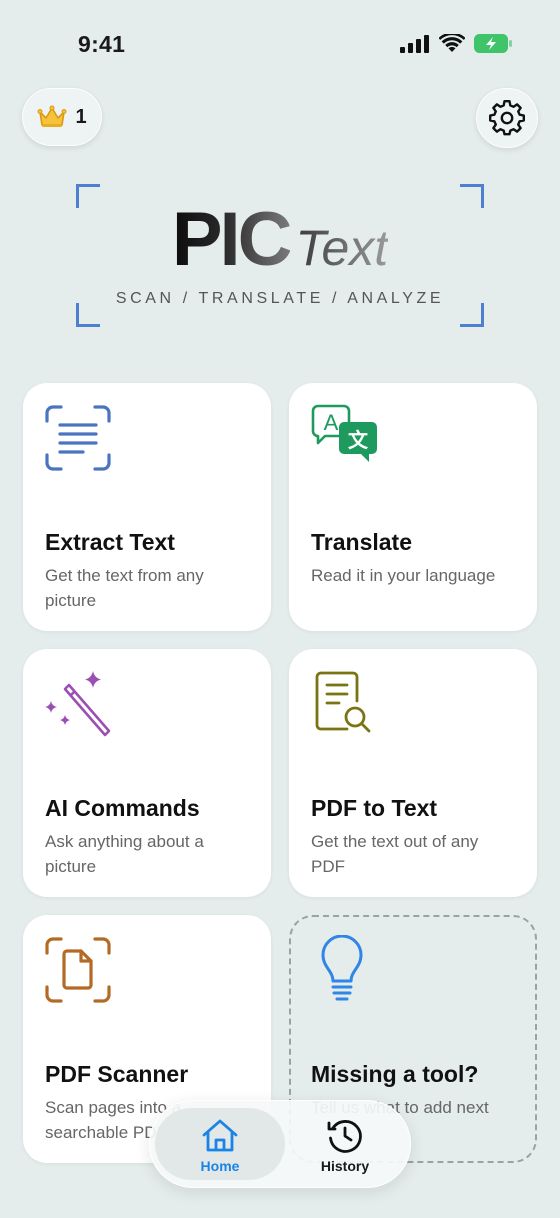 The width and height of the screenshot is (560, 1218). Describe the element at coordinates (343, 702) in the screenshot. I see `document-search-icon` at that location.